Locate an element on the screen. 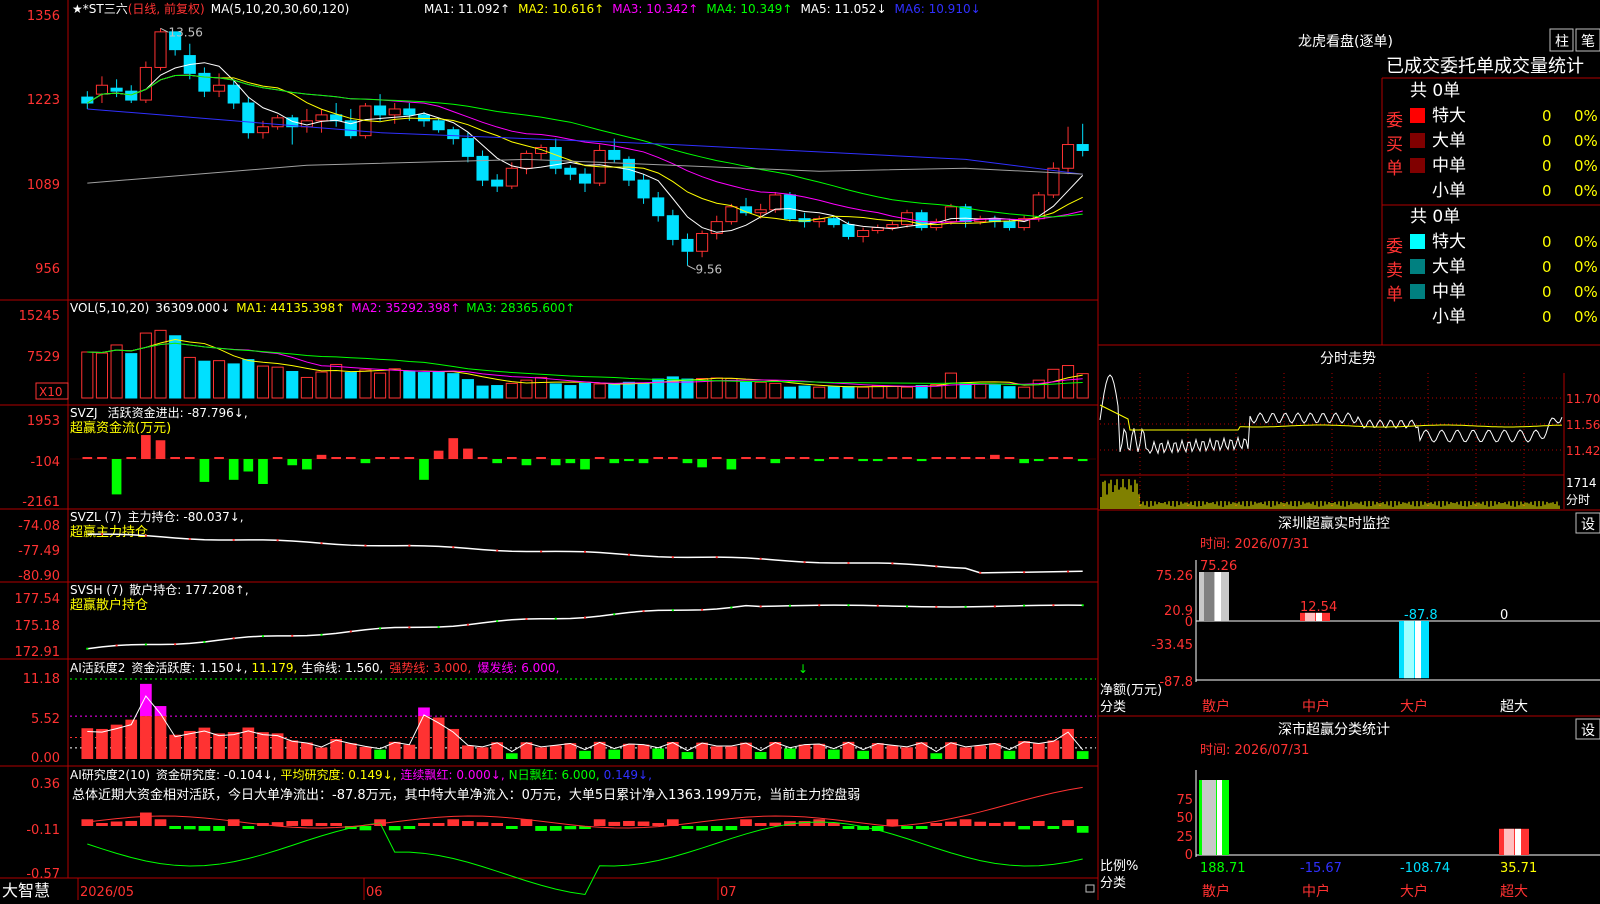 This screenshot has width=1600, height=904. svzj-y-axis: 1953 -104 -2161 is located at coordinates (41, 462).